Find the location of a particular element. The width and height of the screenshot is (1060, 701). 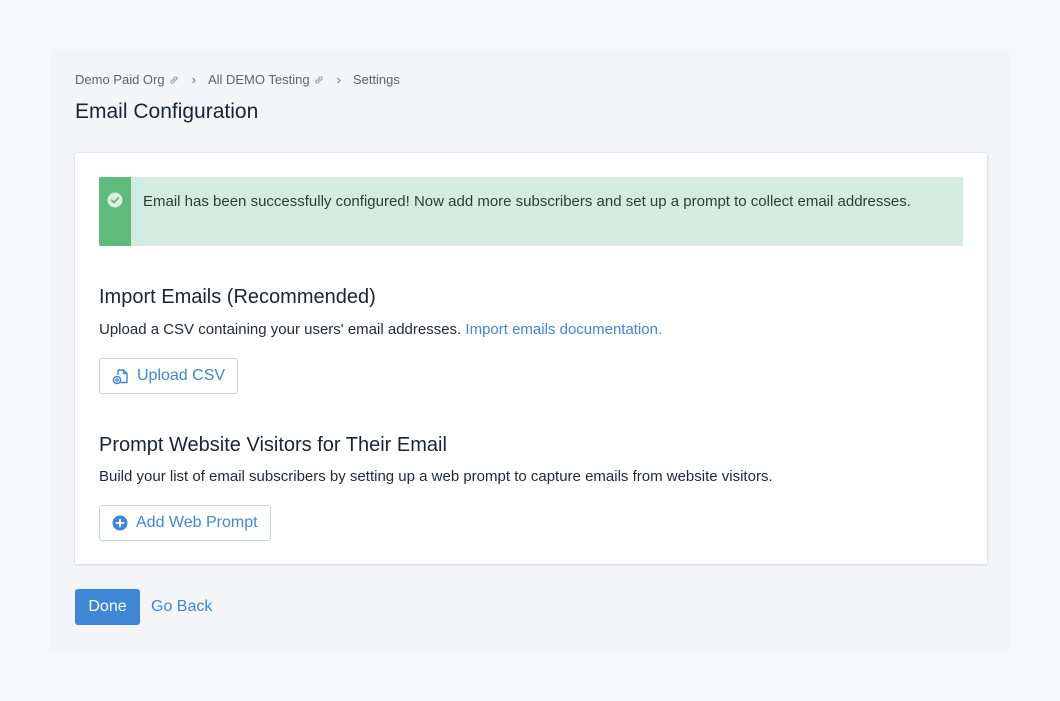

add-web-prompt-button: Add Web Prompt is located at coordinates (185, 523).